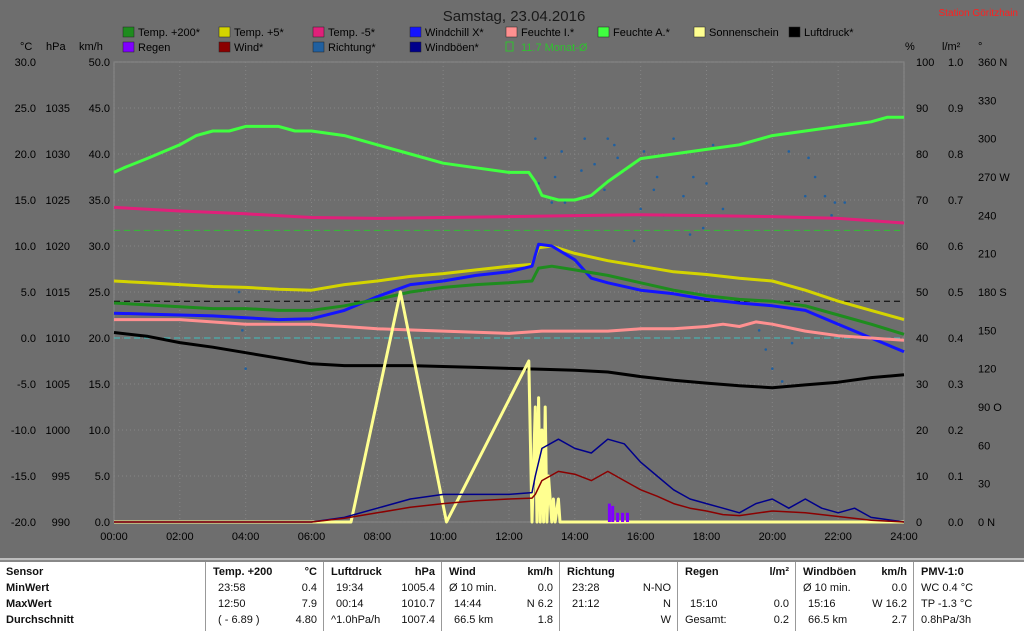  I want to click on temp-tick-label: 5.0, so click(28, 293).